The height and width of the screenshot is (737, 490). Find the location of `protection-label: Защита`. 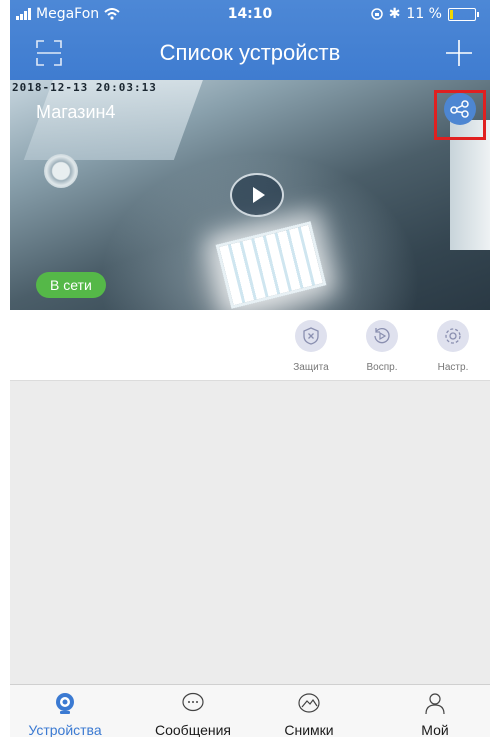

protection-label: Защита is located at coordinates (311, 367).